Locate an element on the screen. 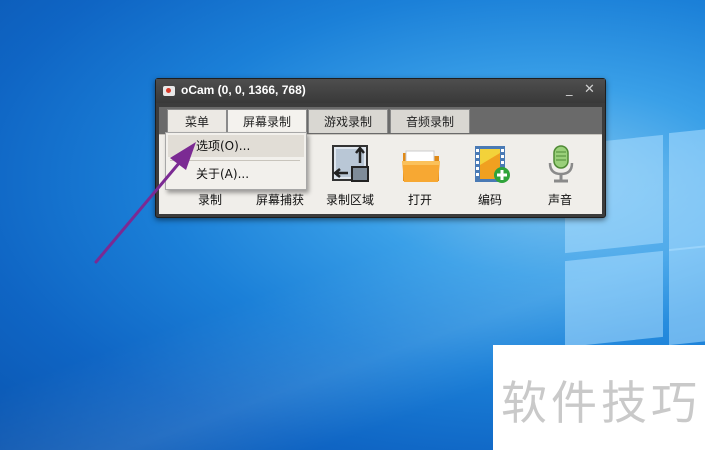 The height and width of the screenshot is (450, 705). watermark-text: 软件技巧 is located at coordinates (601, 403).